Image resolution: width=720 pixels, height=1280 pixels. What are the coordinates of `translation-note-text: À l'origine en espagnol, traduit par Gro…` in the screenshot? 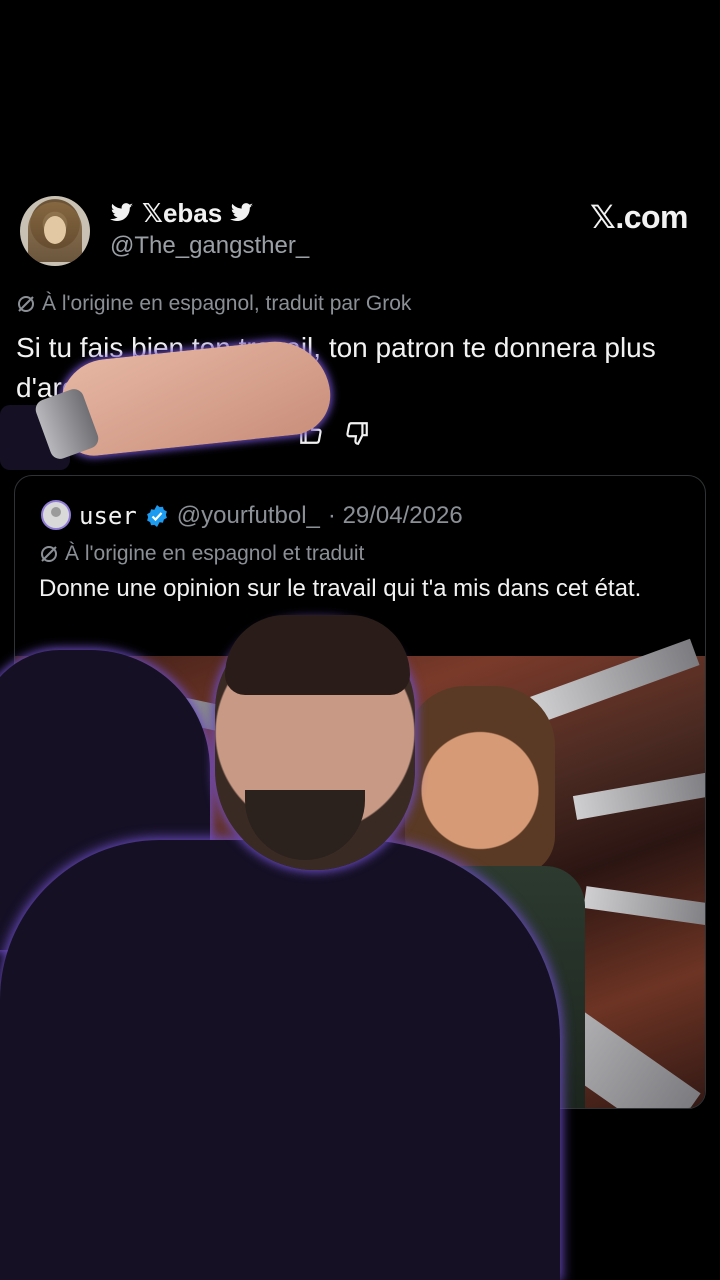 It's located at (227, 303).